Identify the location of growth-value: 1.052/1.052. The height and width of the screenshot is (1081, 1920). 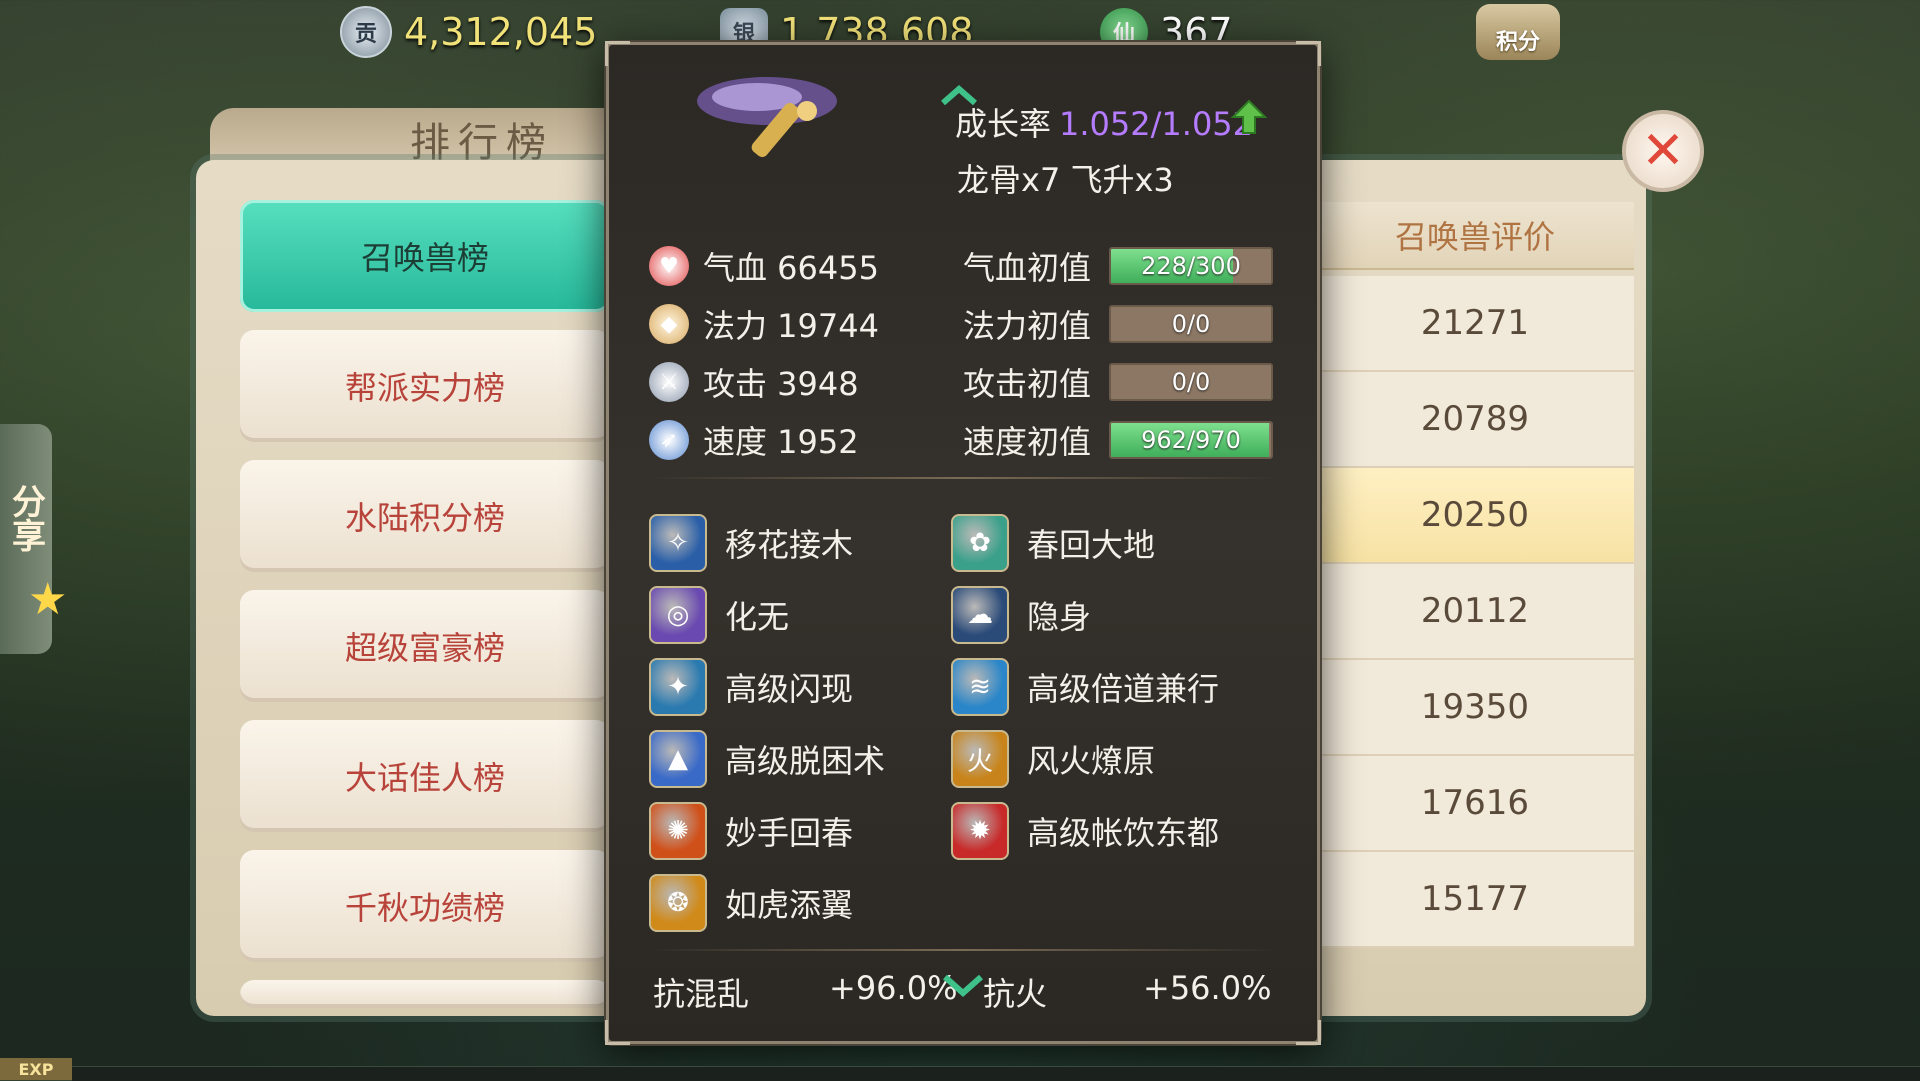
(1156, 124).